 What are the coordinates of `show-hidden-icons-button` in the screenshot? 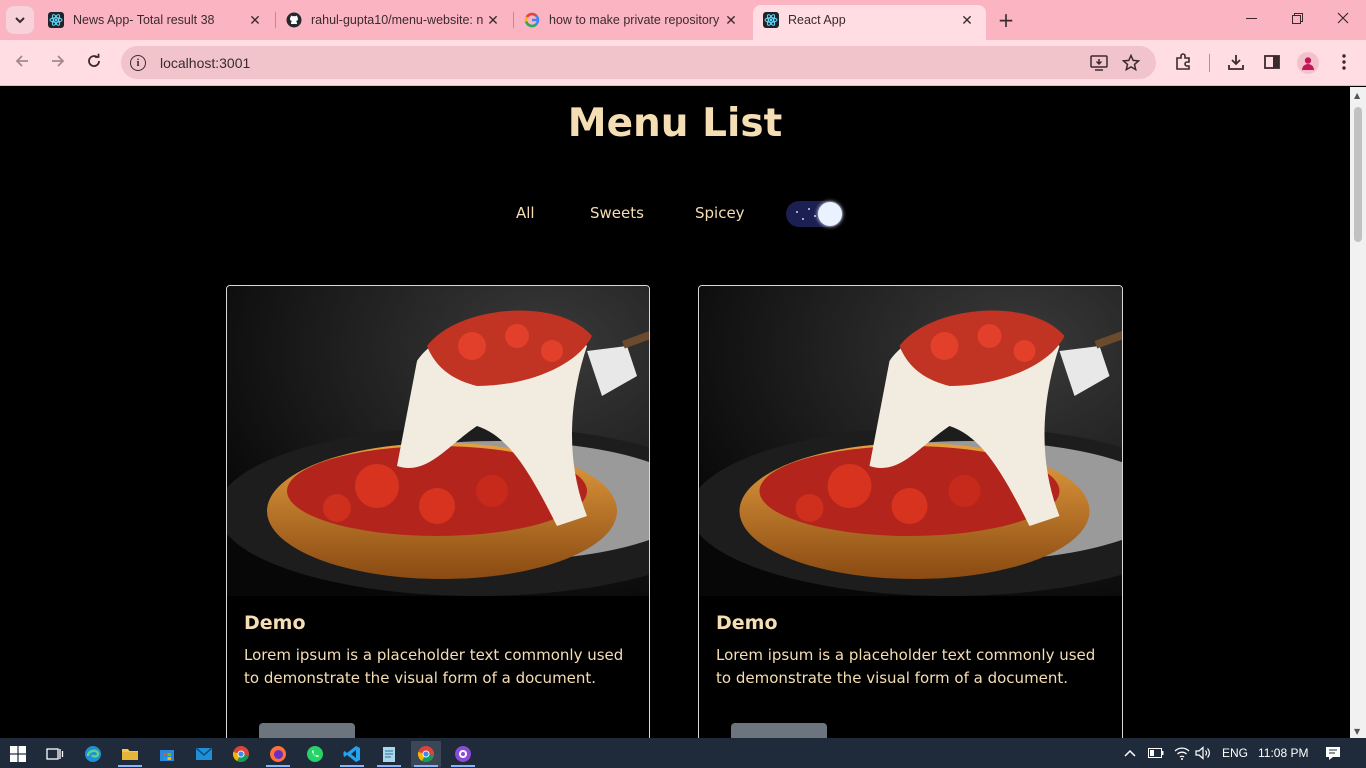 It's located at (1130, 753).